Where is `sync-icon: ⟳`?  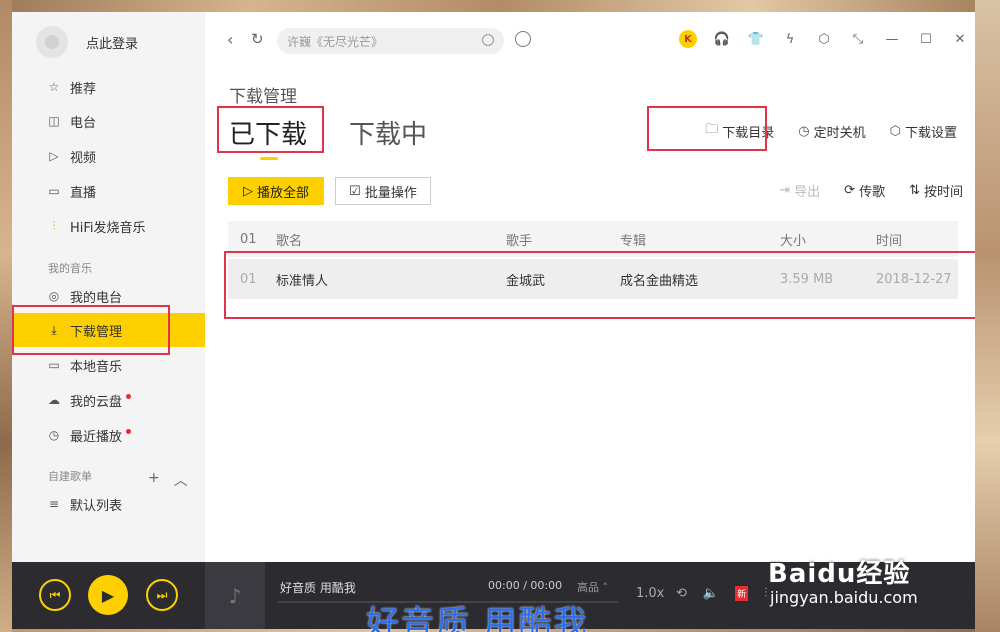 sync-icon: ⟳ is located at coordinates (850, 190).